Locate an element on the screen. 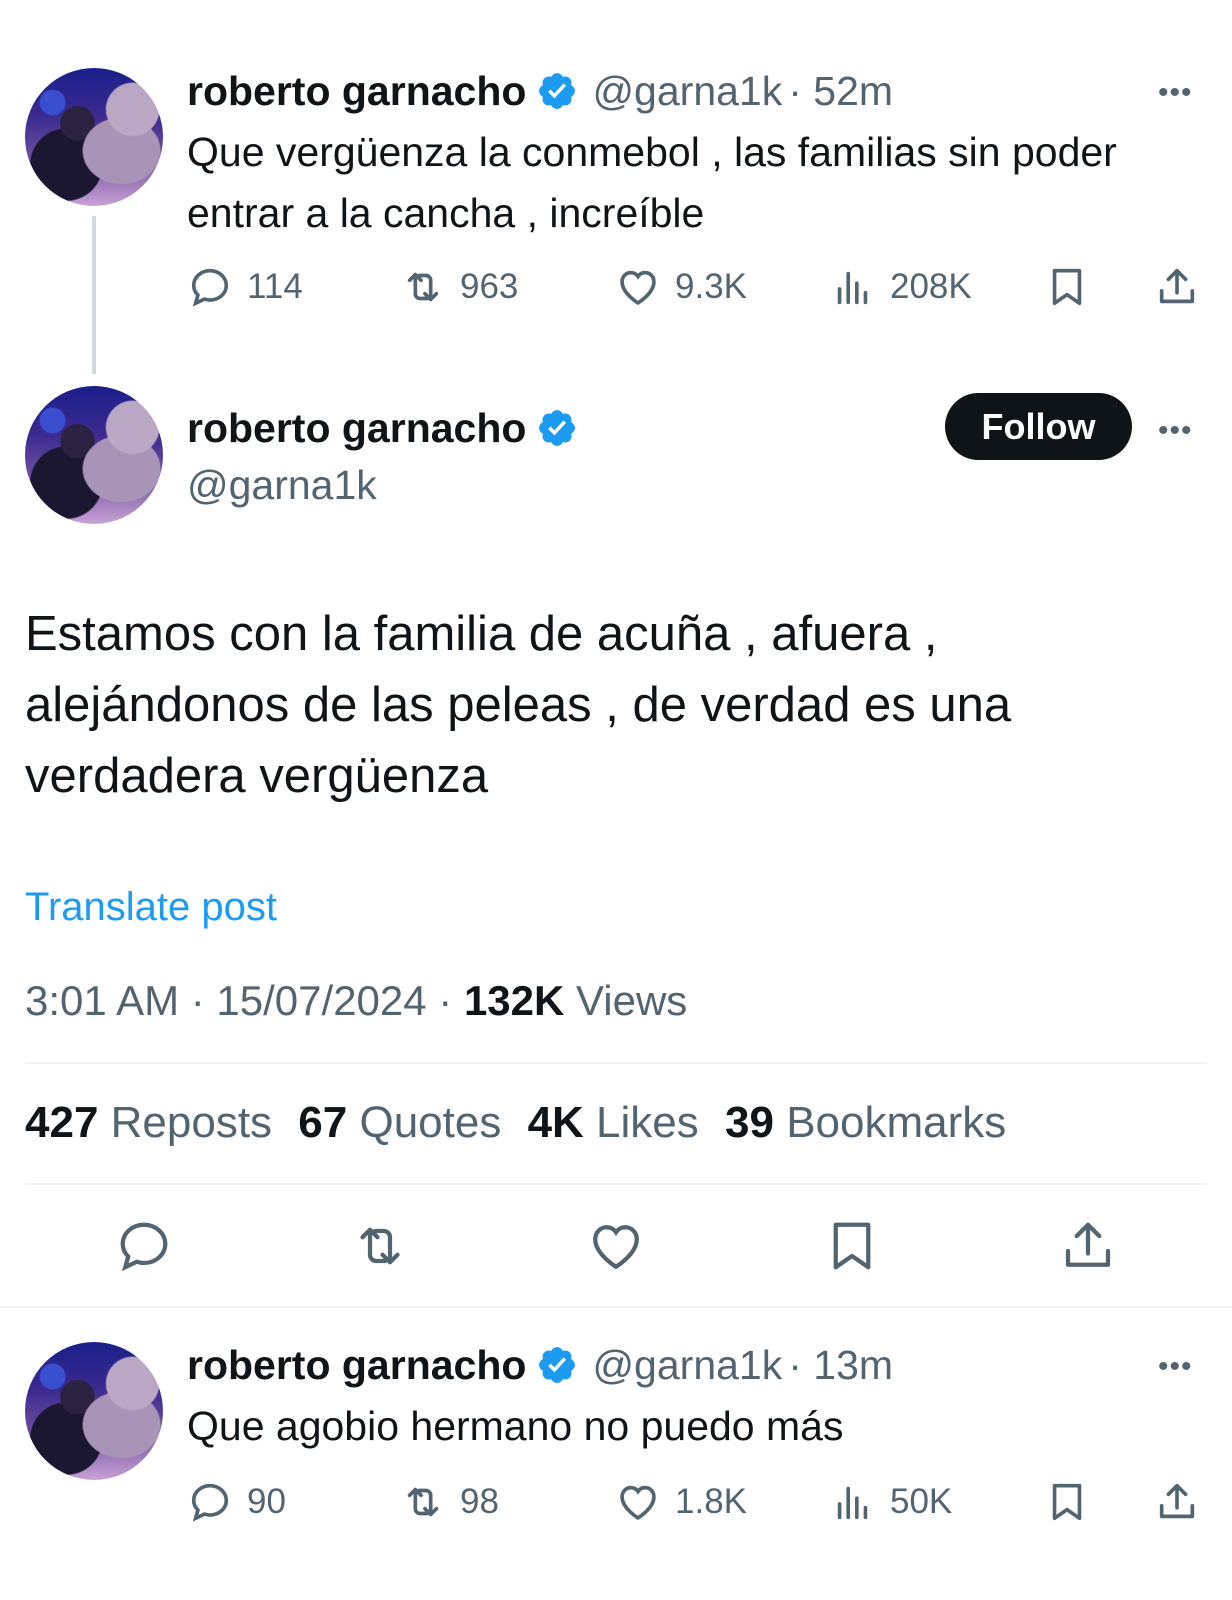 The width and height of the screenshot is (1232, 1600). reply-button: 114 is located at coordinates (245, 287).